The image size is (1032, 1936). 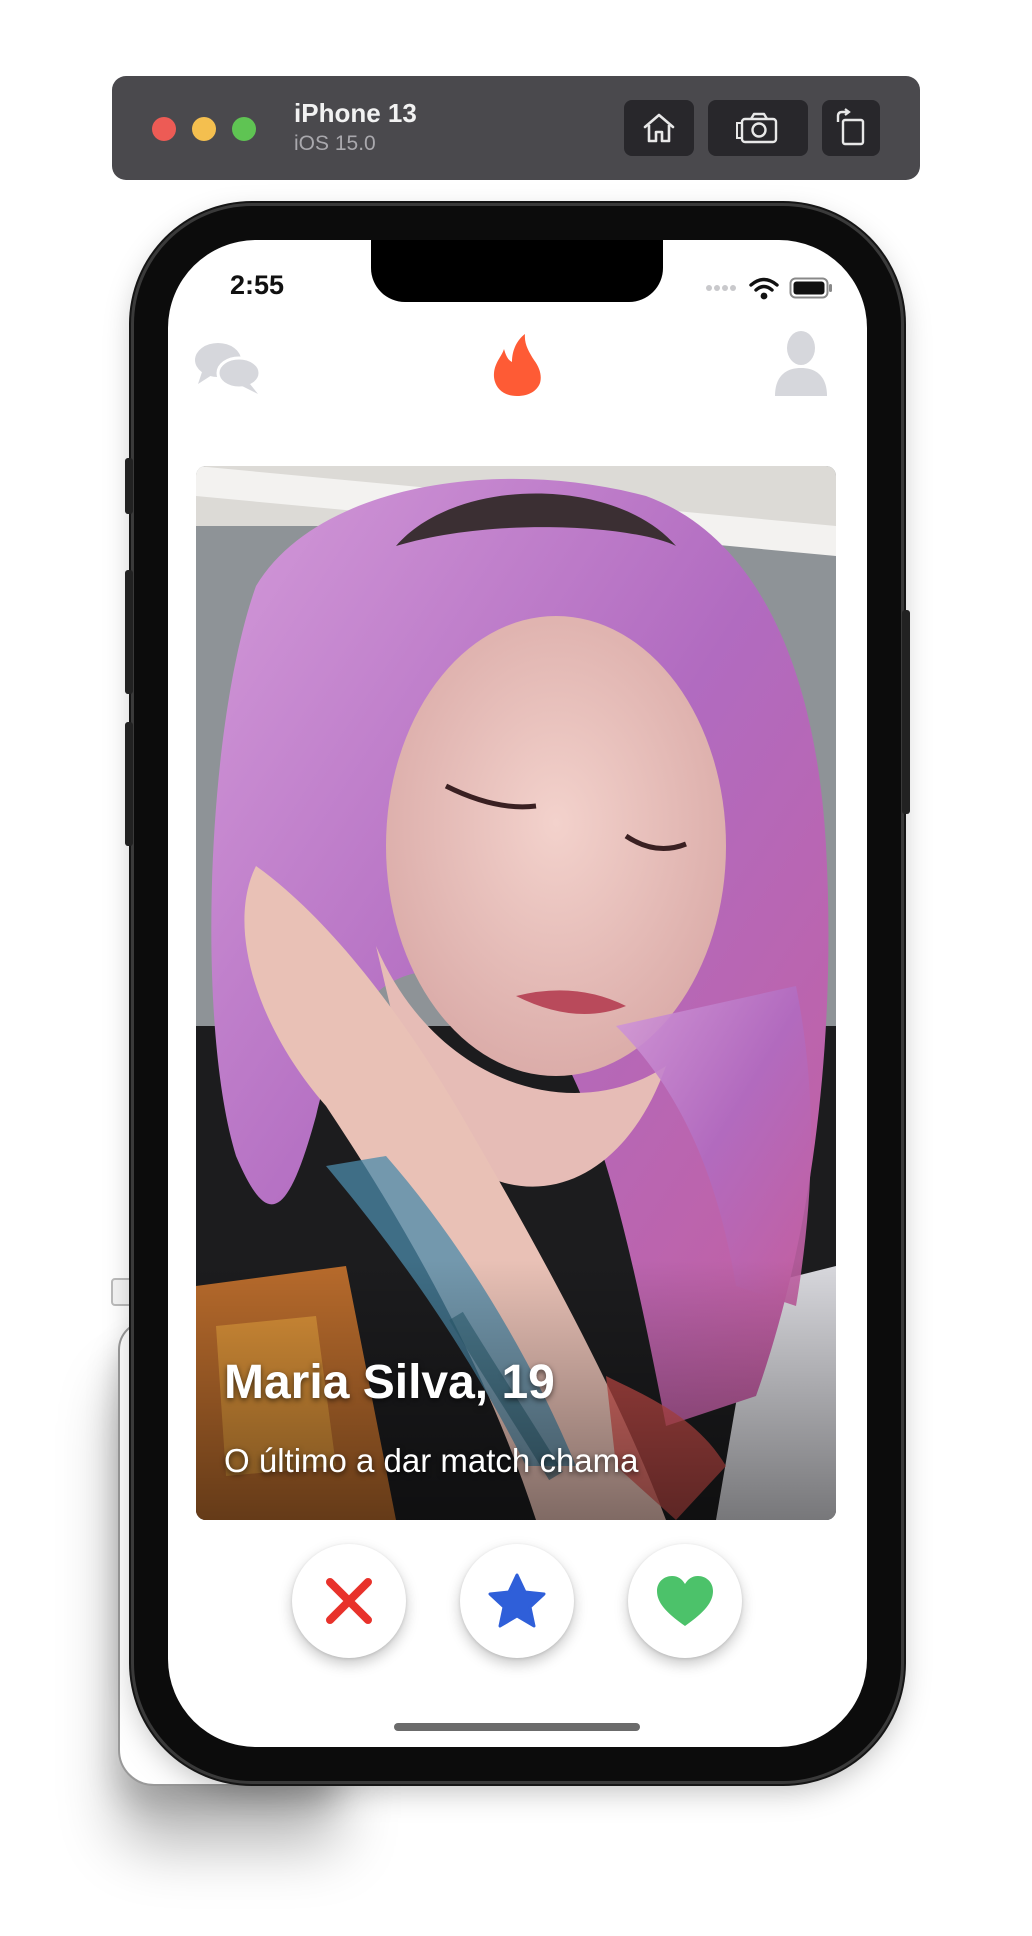 I want to click on device-name: iPhone 13, so click(x=355, y=113).